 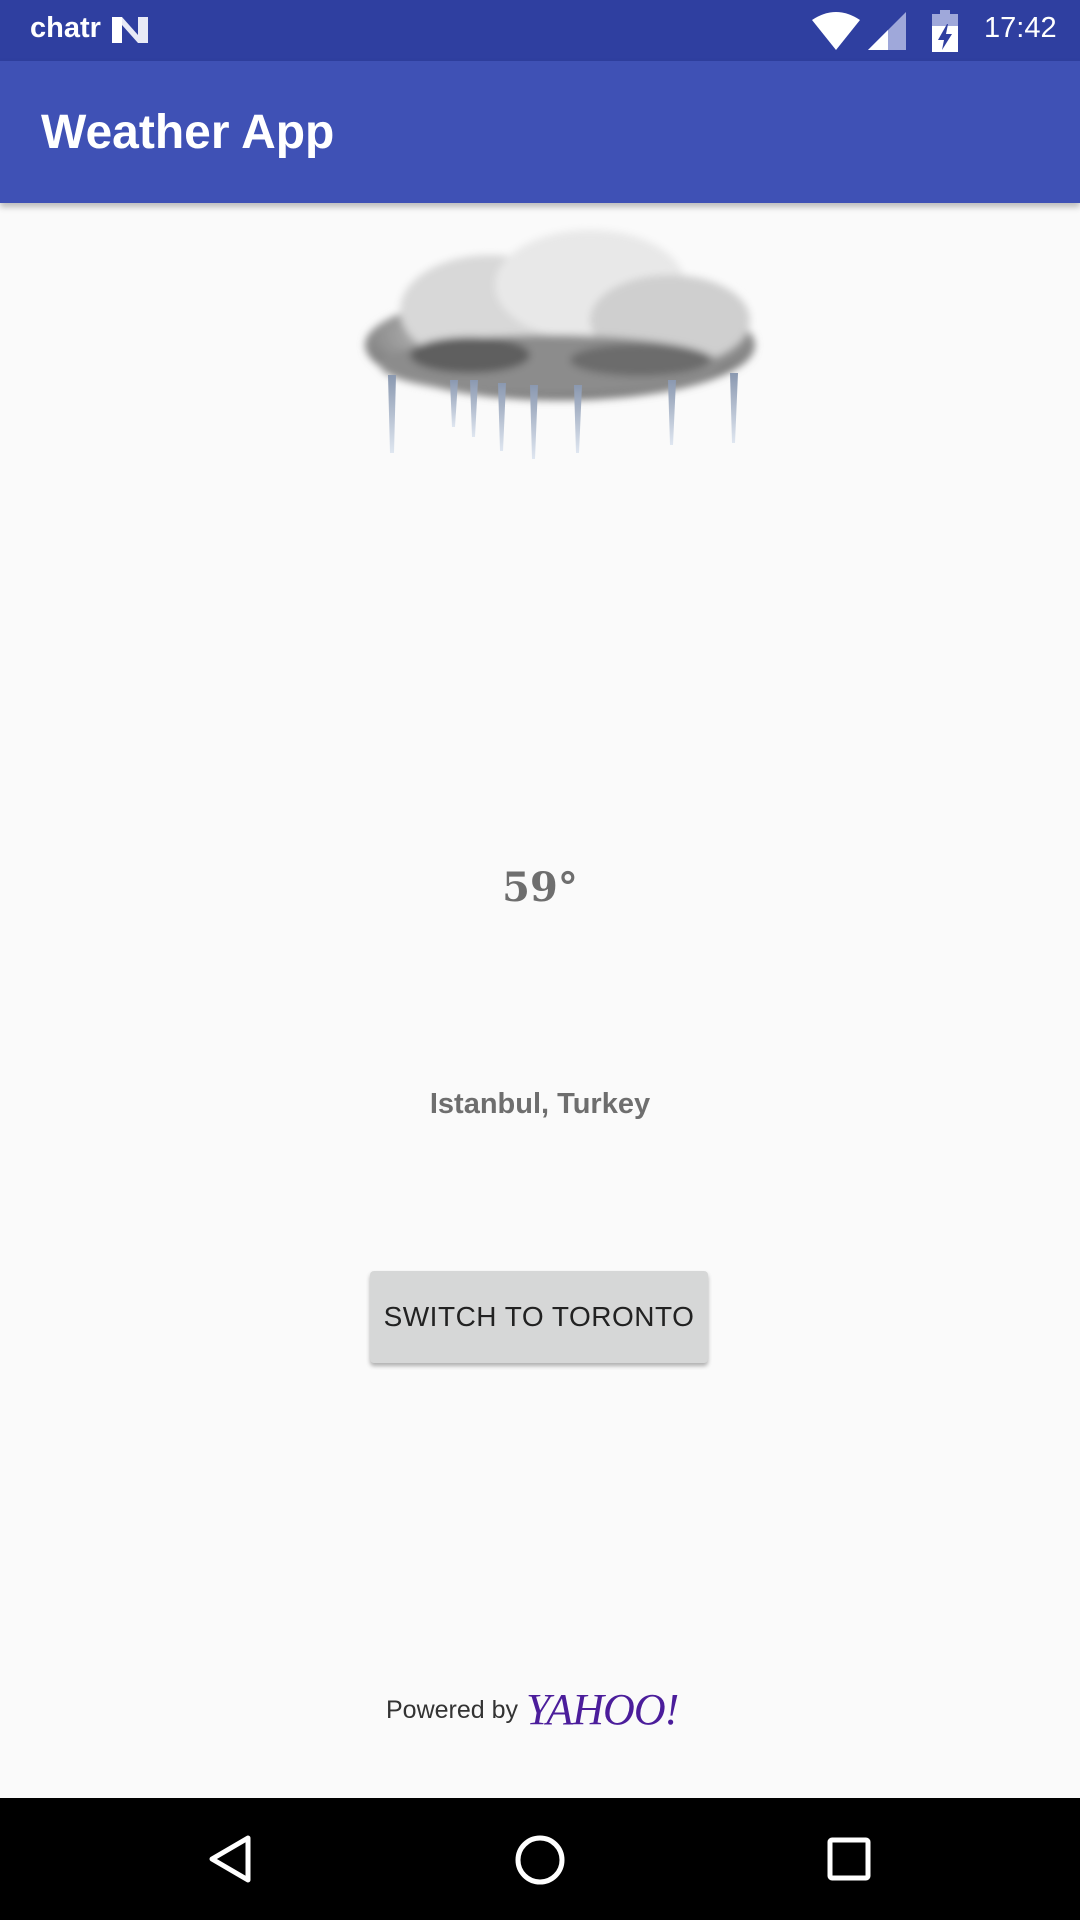 I want to click on n-notification-icon, so click(x=130, y=30).